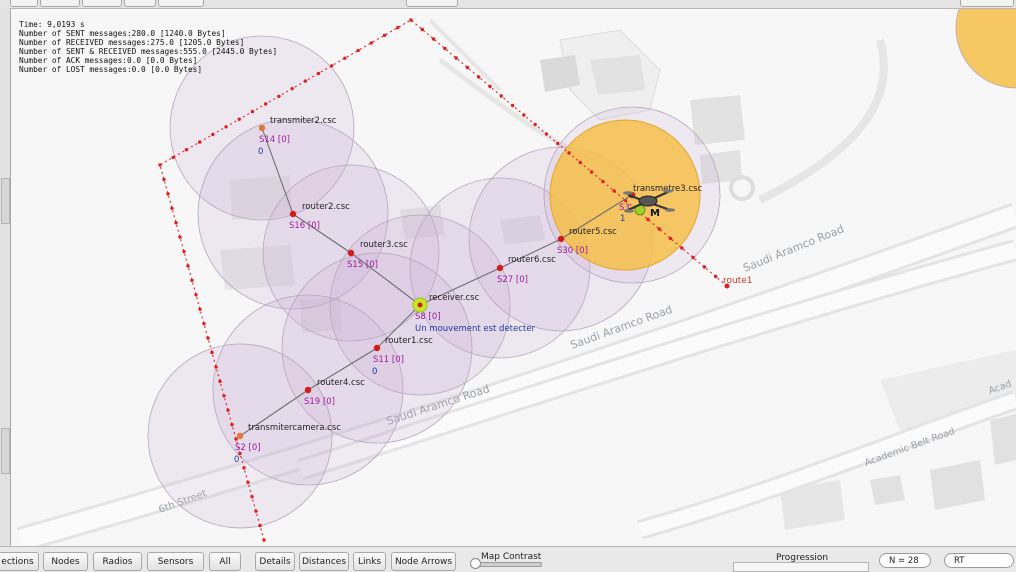 Image resolution: width=1016 pixels, height=572 pixels. I want to click on distances-button: Distances, so click(324, 561).